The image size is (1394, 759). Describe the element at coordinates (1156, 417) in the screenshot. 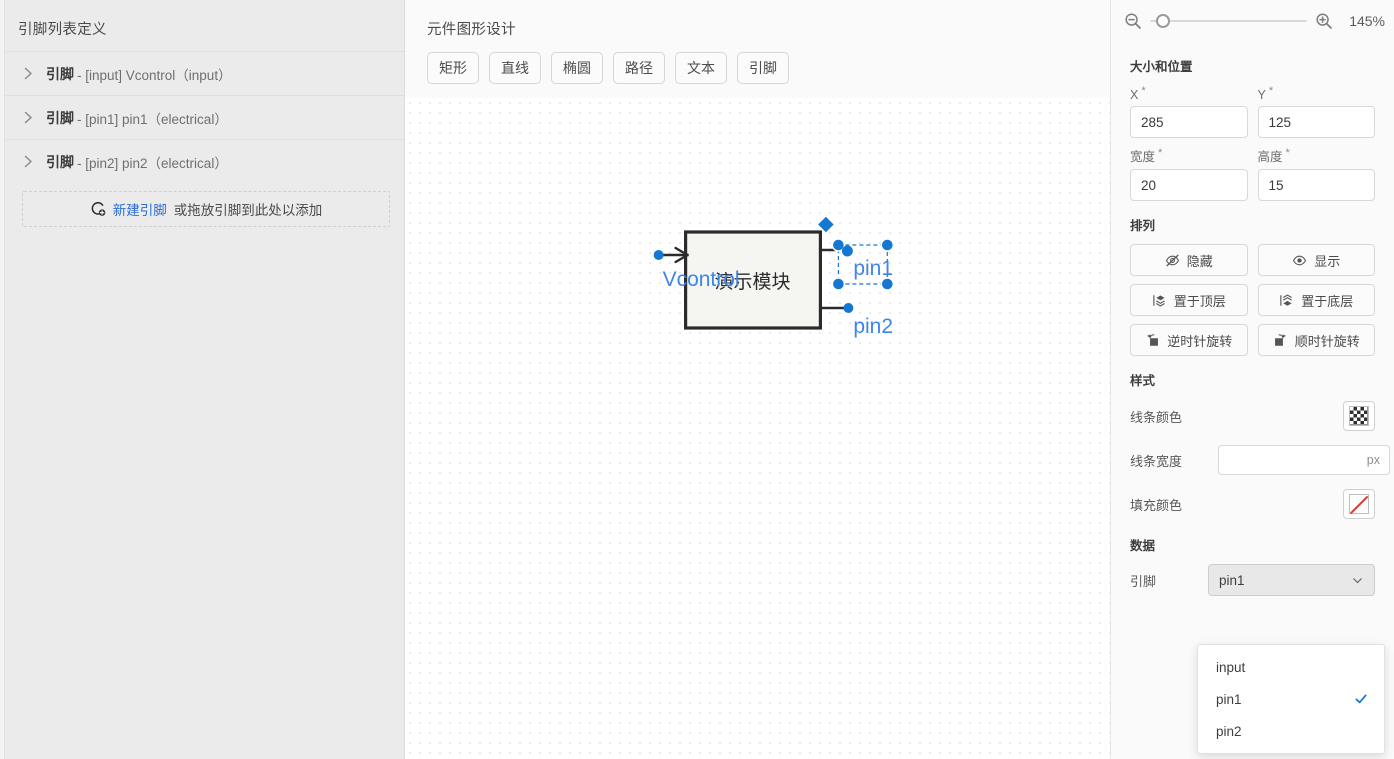

I see `line-color-label: 线条颜色` at that location.